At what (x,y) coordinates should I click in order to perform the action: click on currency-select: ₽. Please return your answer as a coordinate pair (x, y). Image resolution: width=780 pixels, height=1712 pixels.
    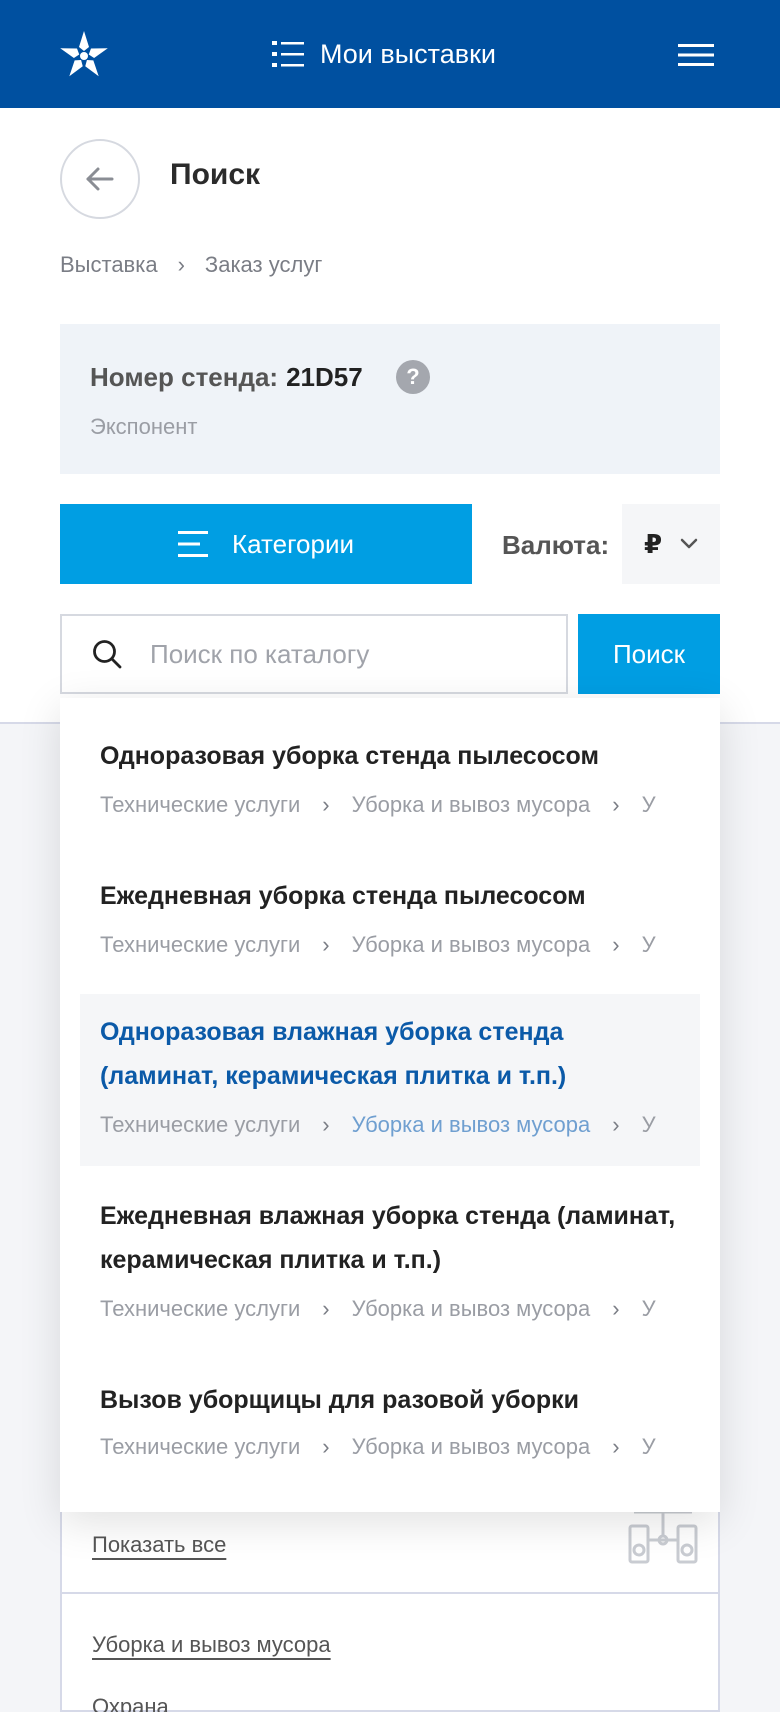
    Looking at the image, I should click on (671, 544).